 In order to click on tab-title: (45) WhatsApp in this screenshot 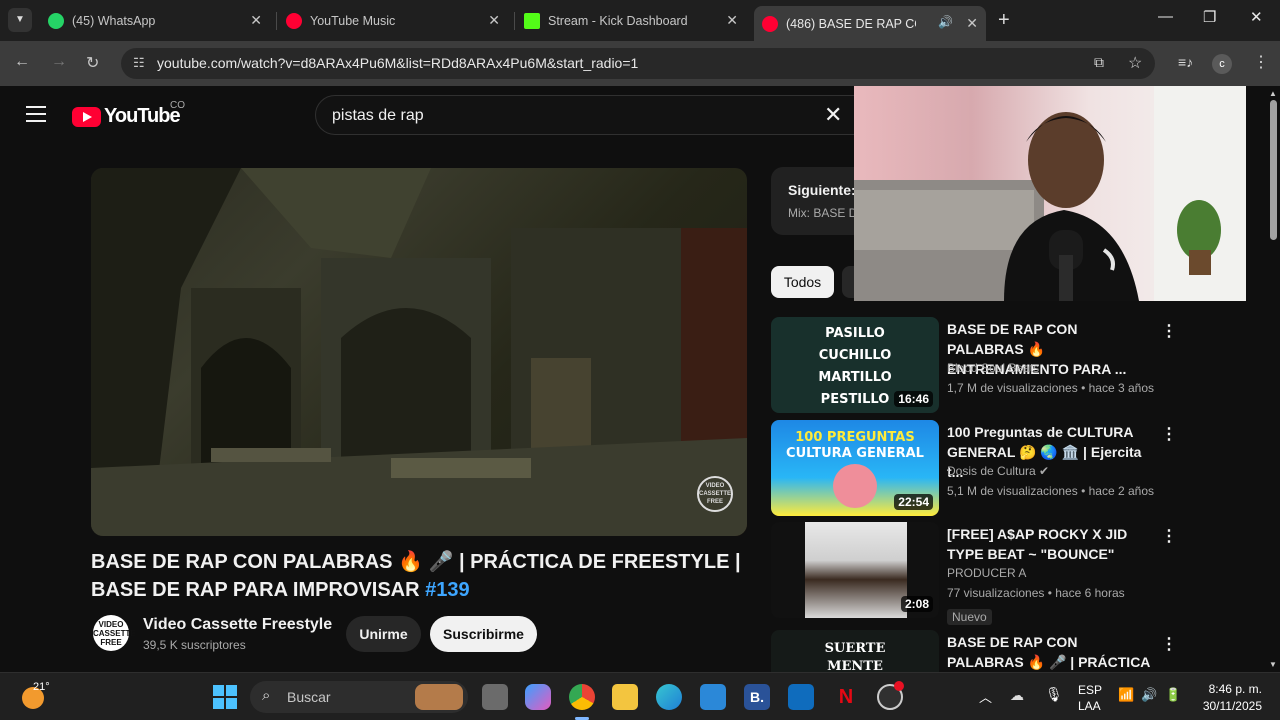, I will do `click(114, 21)`.